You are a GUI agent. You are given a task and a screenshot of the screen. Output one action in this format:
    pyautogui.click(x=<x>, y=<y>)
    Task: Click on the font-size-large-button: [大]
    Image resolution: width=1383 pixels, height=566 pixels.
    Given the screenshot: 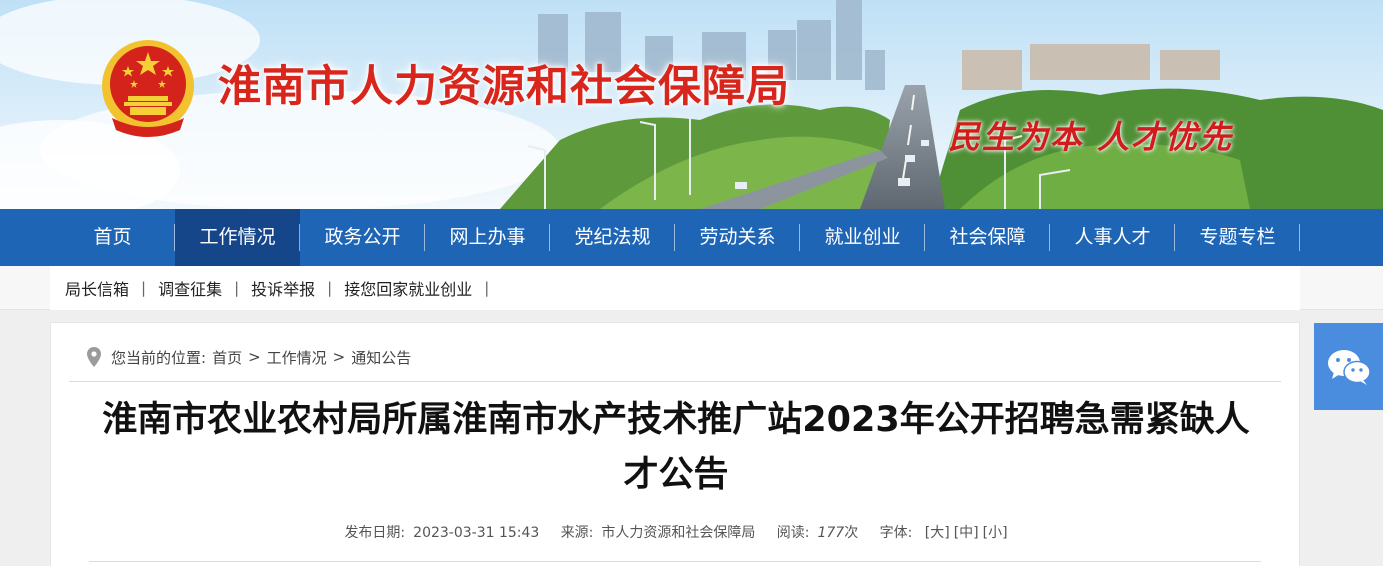 What is the action you would take?
    pyautogui.click(x=937, y=533)
    